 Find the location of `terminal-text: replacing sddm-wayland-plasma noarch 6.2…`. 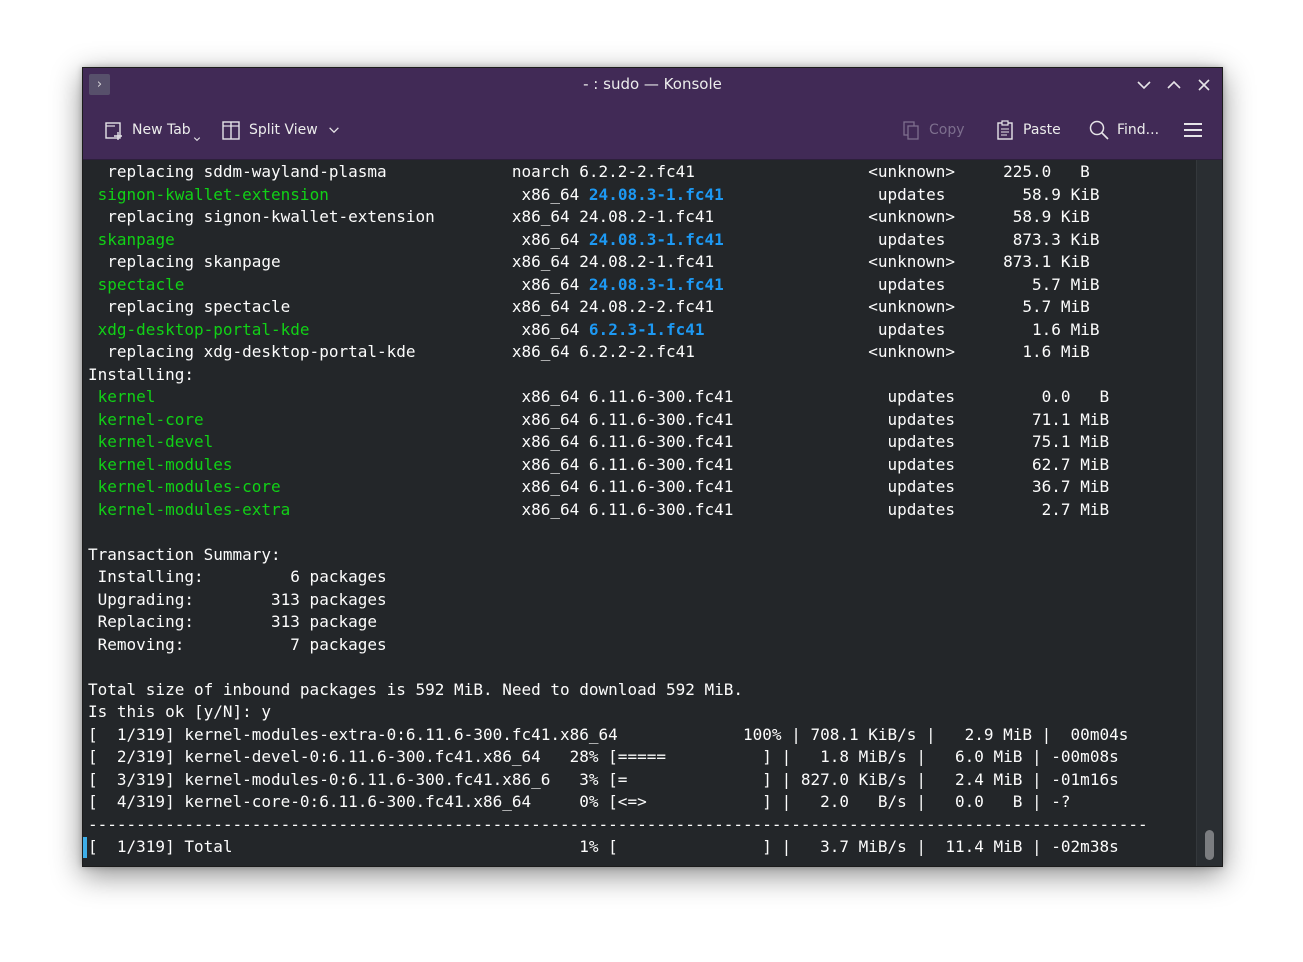

terminal-text: replacing sddm-wayland-plasma noarch 6.2… is located at coordinates (589, 171).